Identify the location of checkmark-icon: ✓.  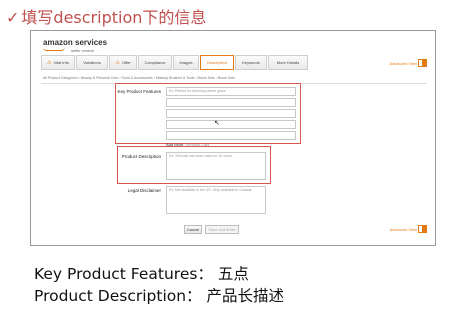
(13, 17).